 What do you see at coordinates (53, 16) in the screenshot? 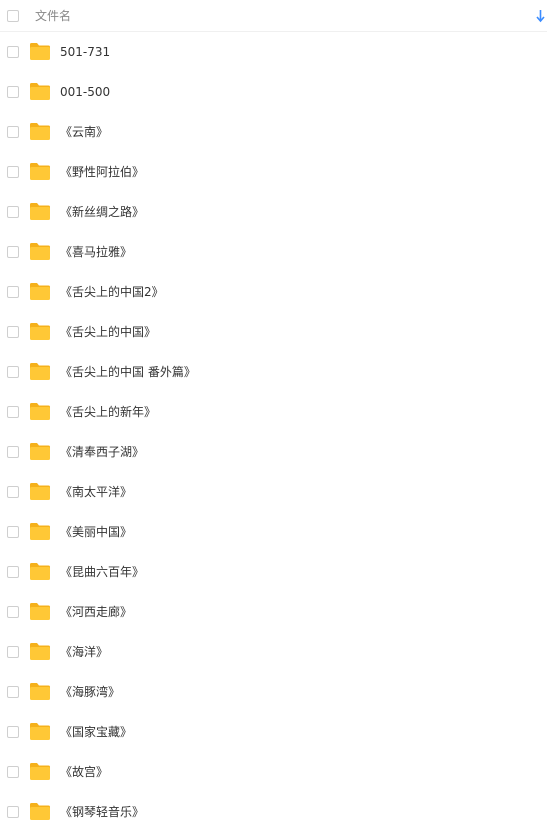
I see `filename-column-header: 文件名` at bounding box center [53, 16].